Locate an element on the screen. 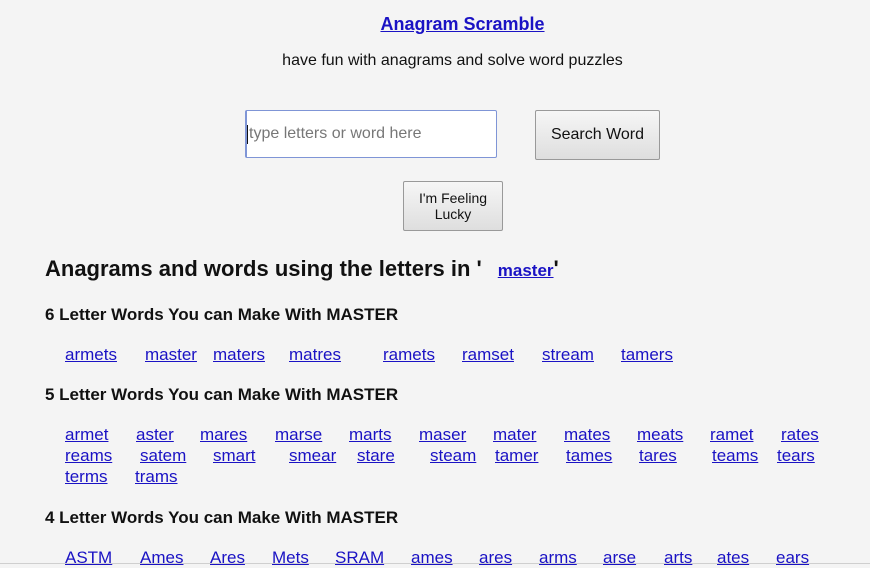  word-link: arts is located at coordinates (678, 557).